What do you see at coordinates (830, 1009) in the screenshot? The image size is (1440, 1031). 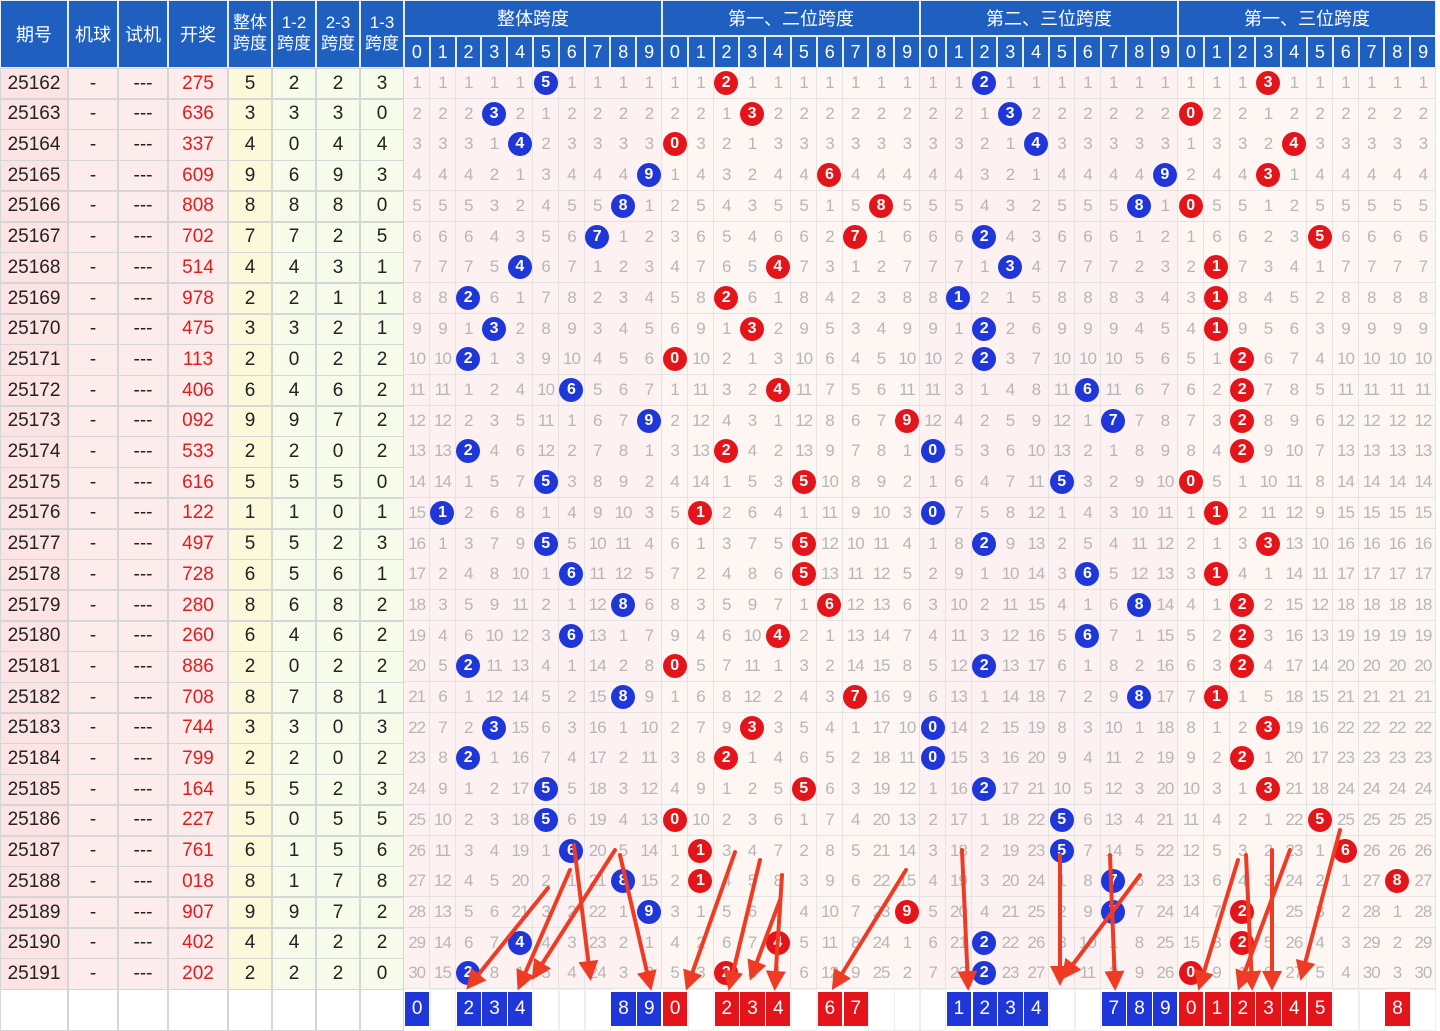 I see `footer-pick: 6` at bounding box center [830, 1009].